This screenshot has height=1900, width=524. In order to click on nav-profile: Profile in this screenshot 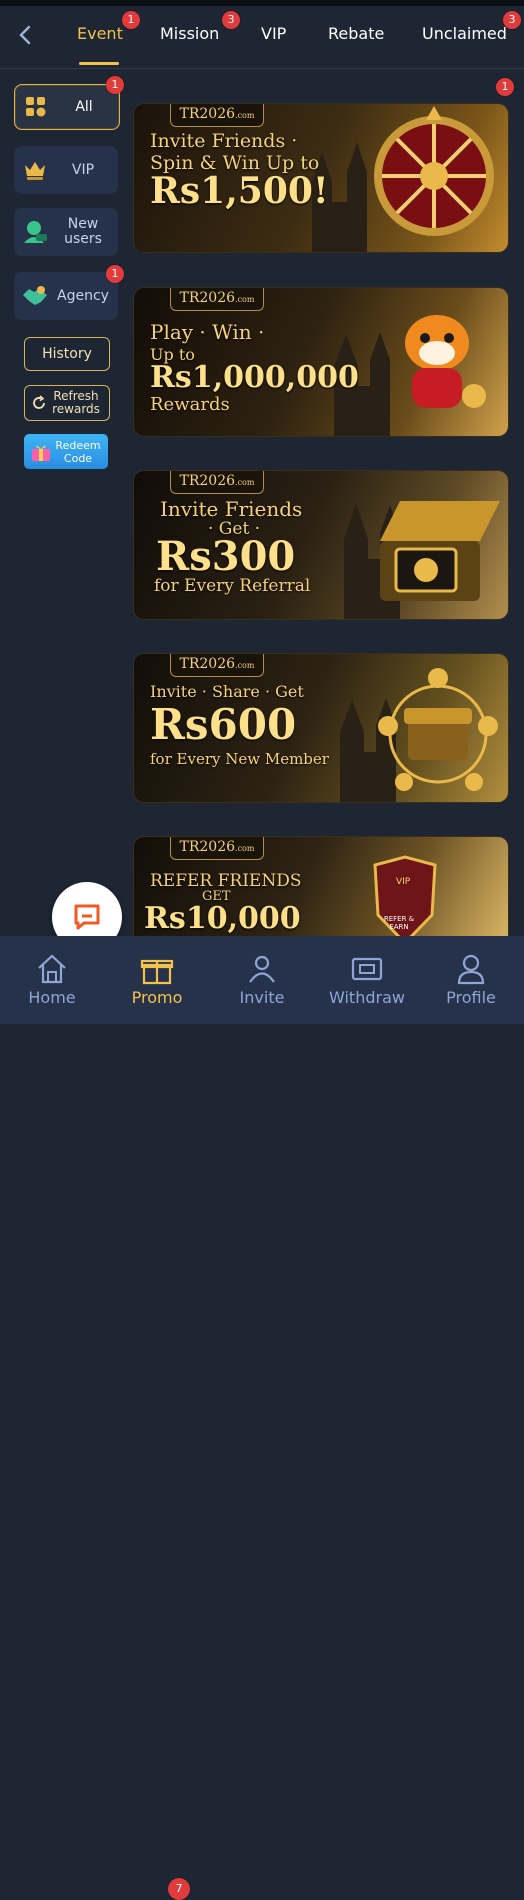, I will do `click(471, 980)`.